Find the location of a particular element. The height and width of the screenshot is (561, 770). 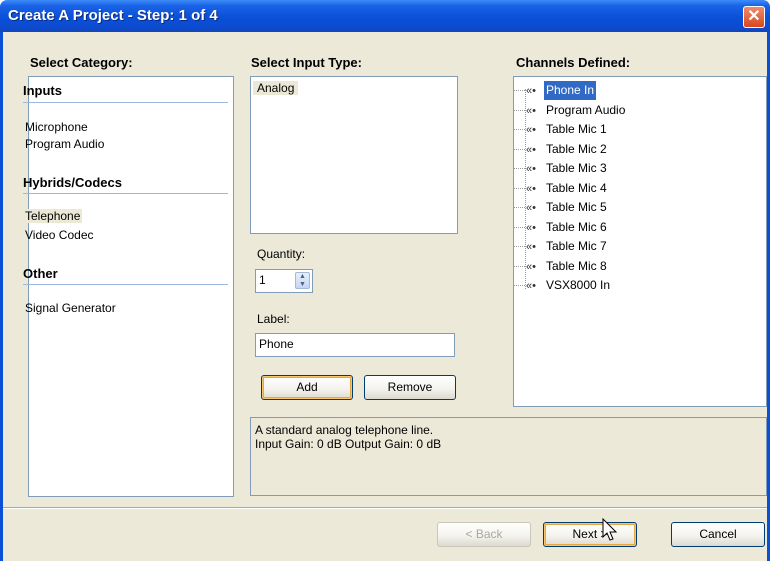

back-button: < Back is located at coordinates (484, 534).